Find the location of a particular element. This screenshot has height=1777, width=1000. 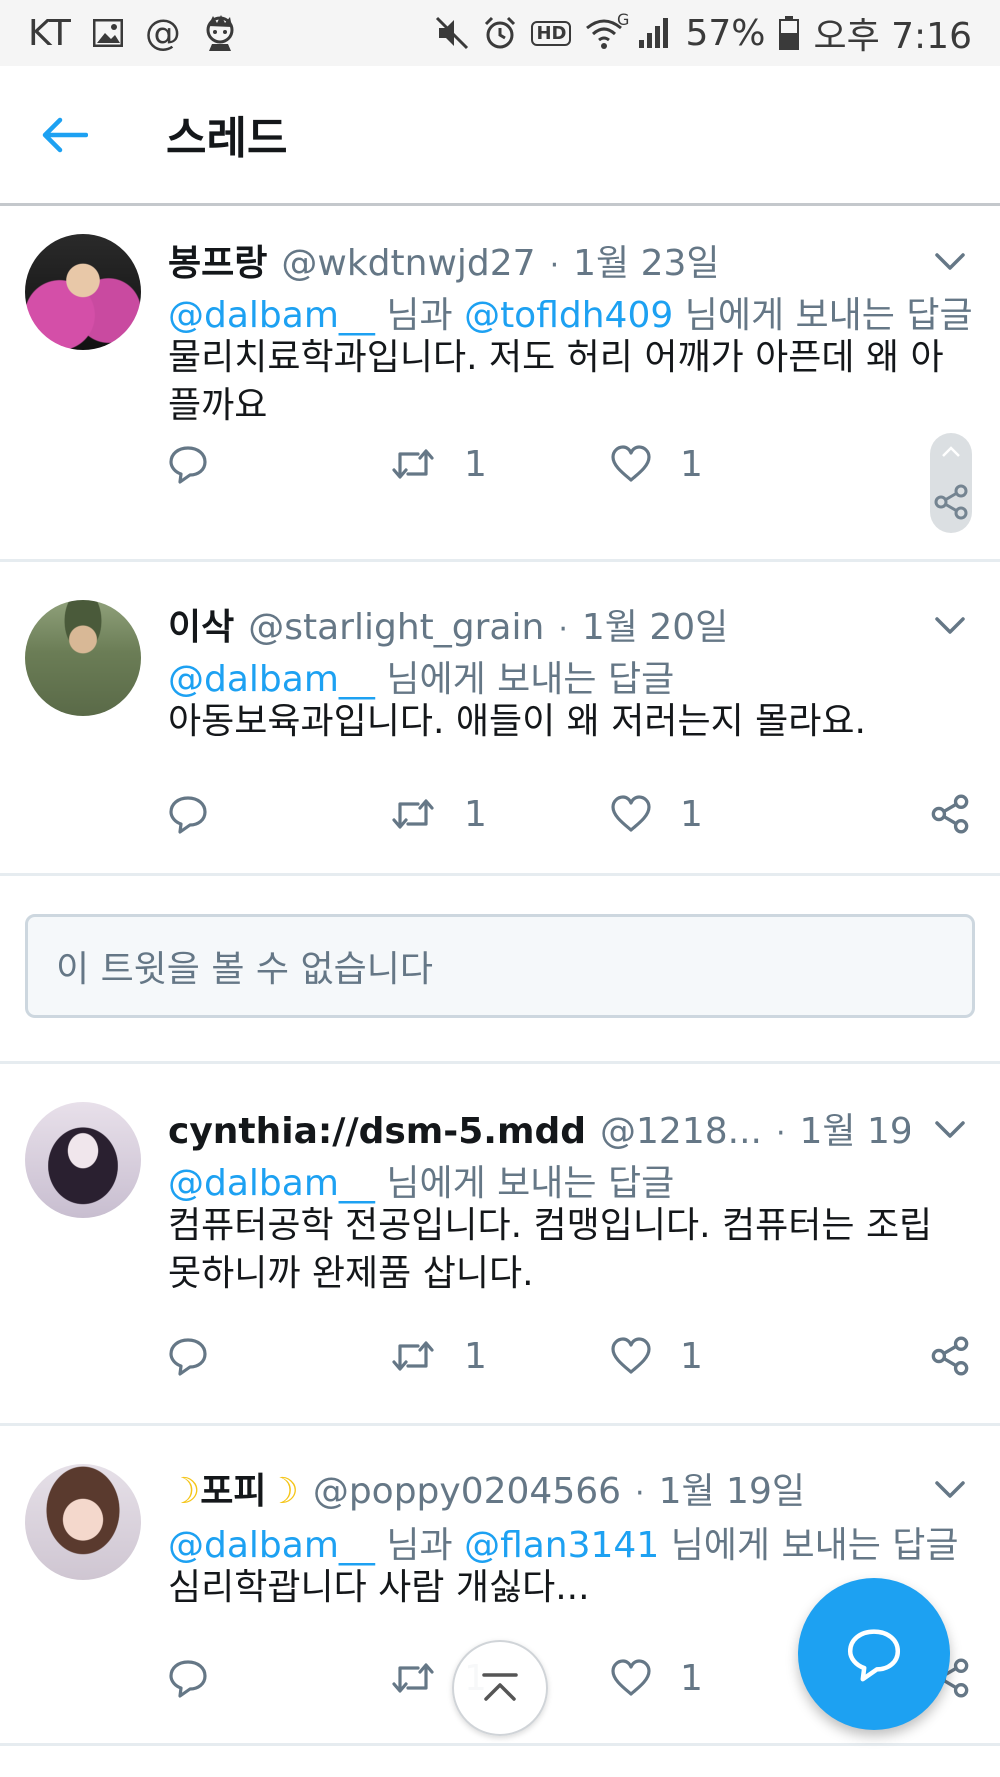

carrier-label: KT is located at coordinates (49, 33).